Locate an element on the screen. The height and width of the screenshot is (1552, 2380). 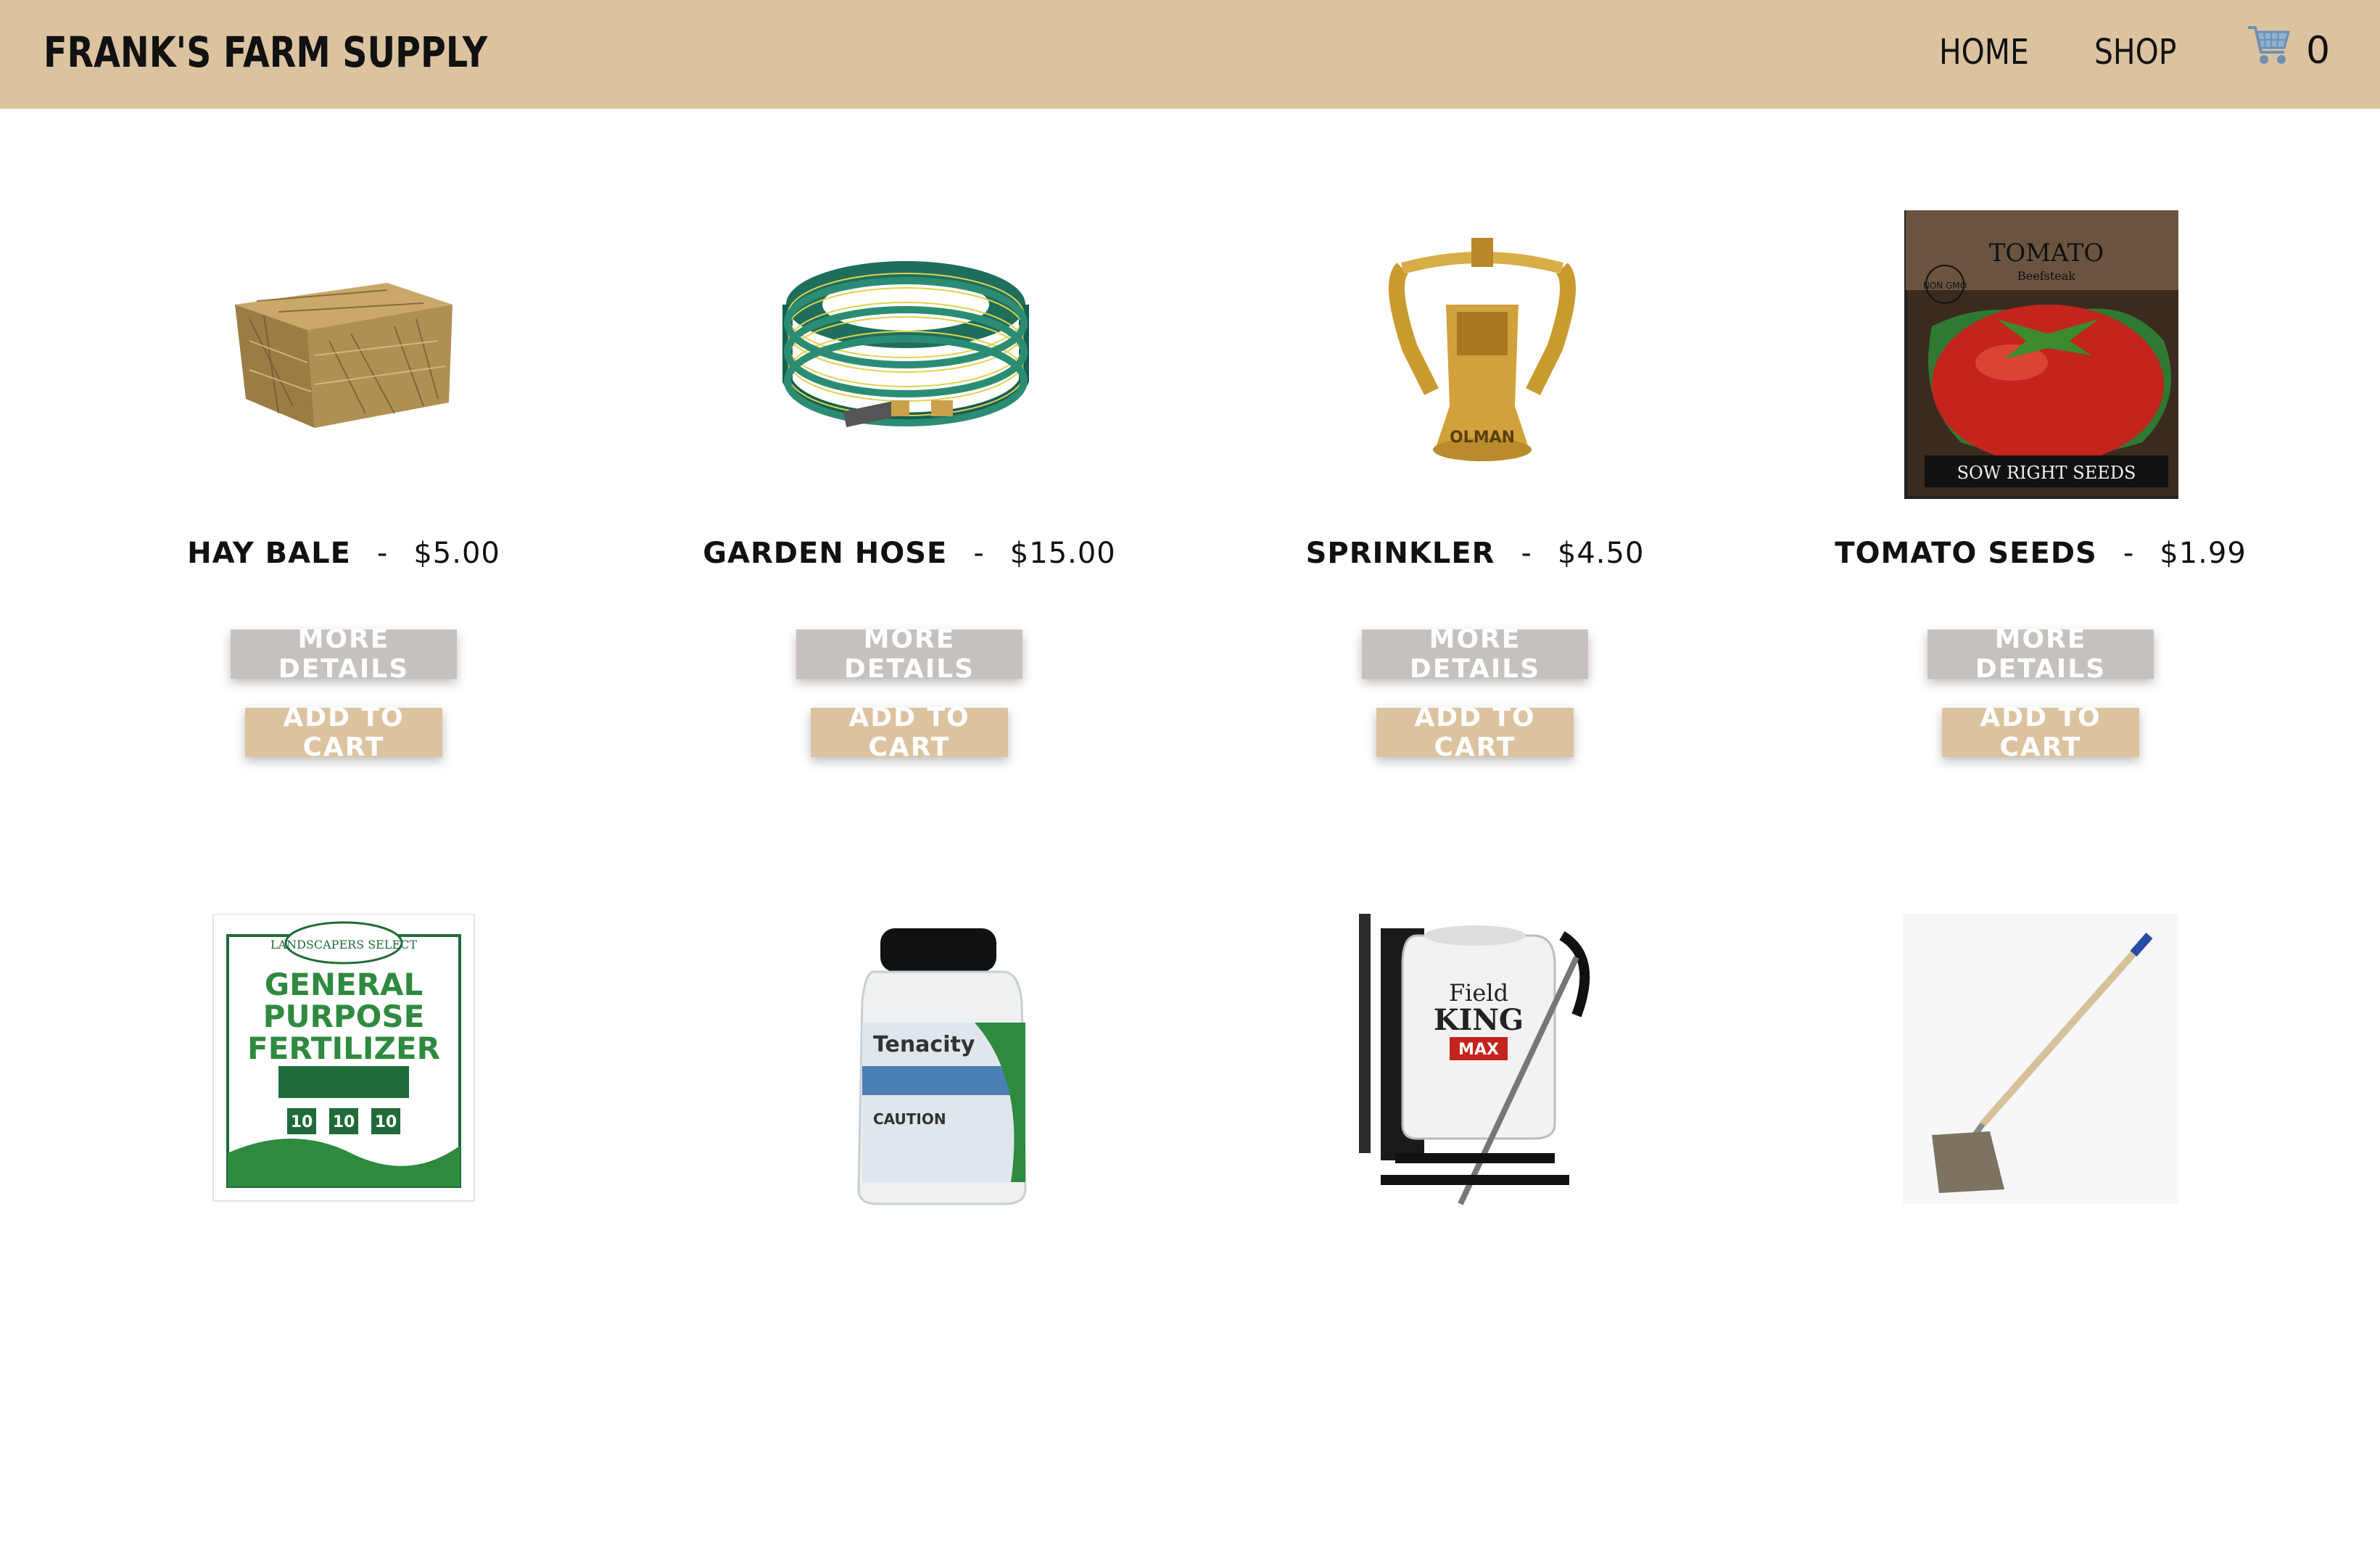
product-card: Field KING MAX is located at coordinates (1475, 1211).